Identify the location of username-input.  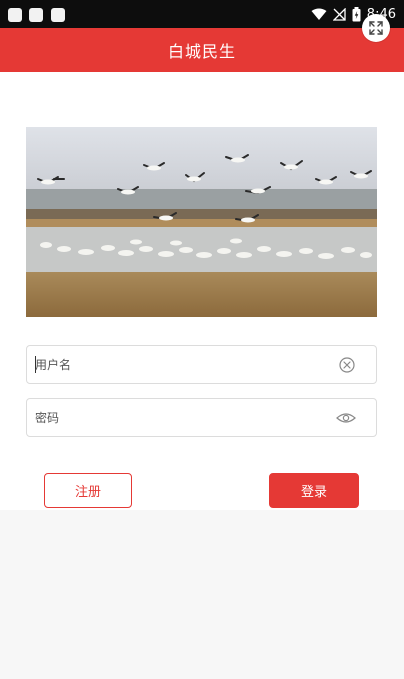
(180, 364).